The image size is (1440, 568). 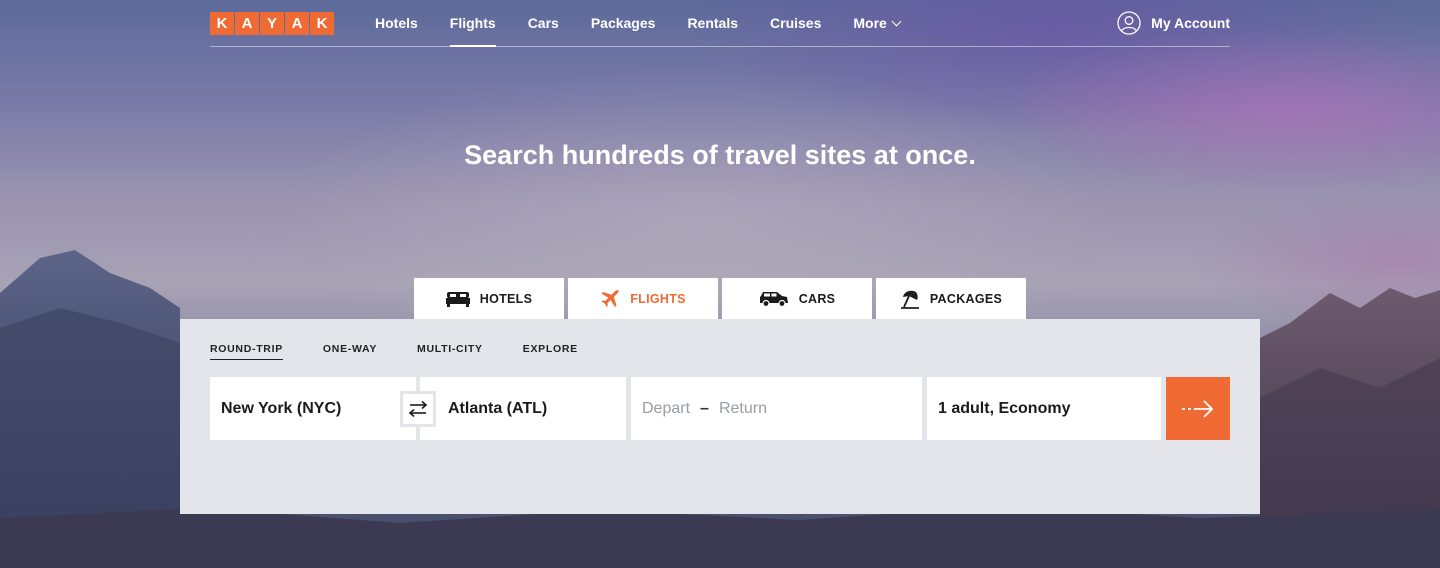 I want to click on kayak-logo: K A Y A K, so click(x=272, y=23).